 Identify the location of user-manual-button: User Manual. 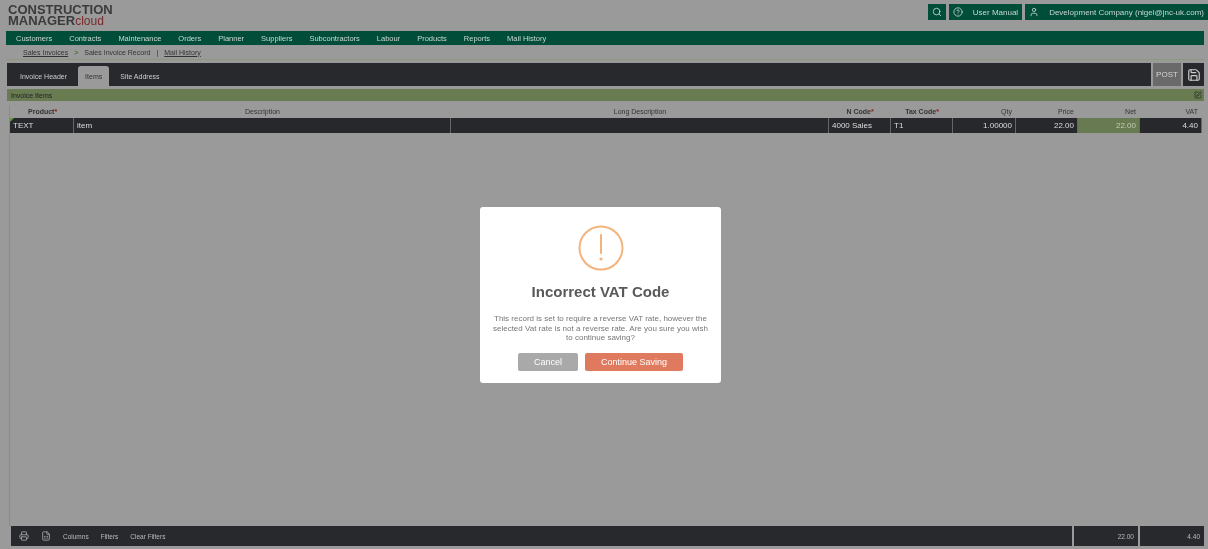
(985, 12).